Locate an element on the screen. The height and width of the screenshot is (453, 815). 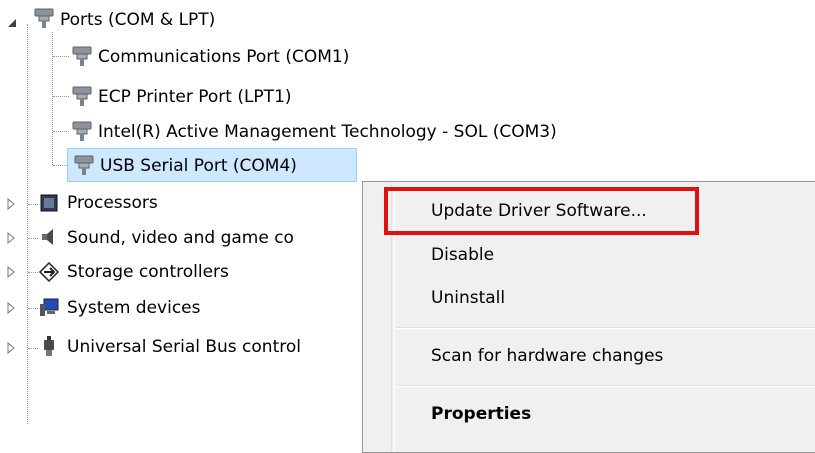
storage-controller-icon is located at coordinates (49, 272).